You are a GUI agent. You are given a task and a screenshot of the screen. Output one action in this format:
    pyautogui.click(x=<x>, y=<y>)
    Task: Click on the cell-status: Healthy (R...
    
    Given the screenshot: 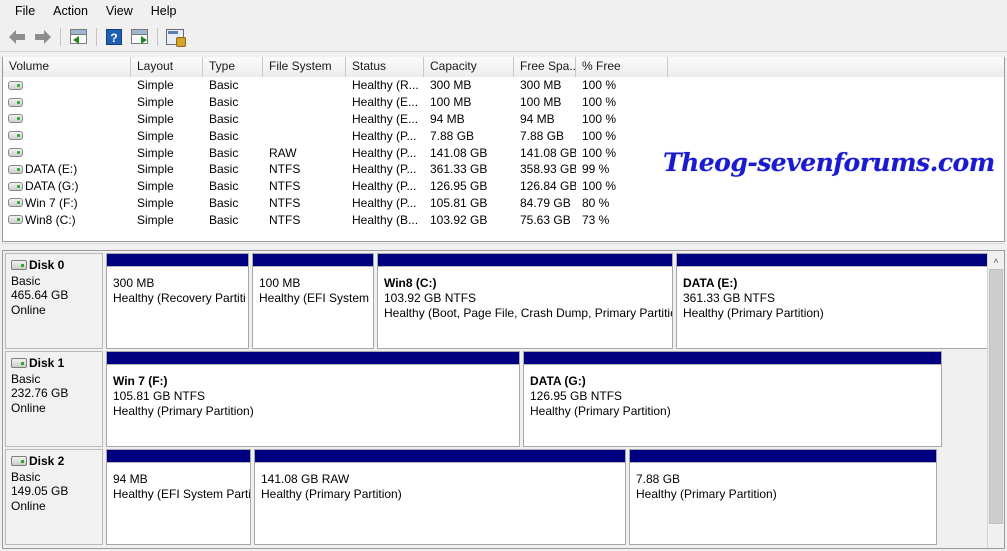 What is the action you would take?
    pyautogui.click(x=385, y=85)
    